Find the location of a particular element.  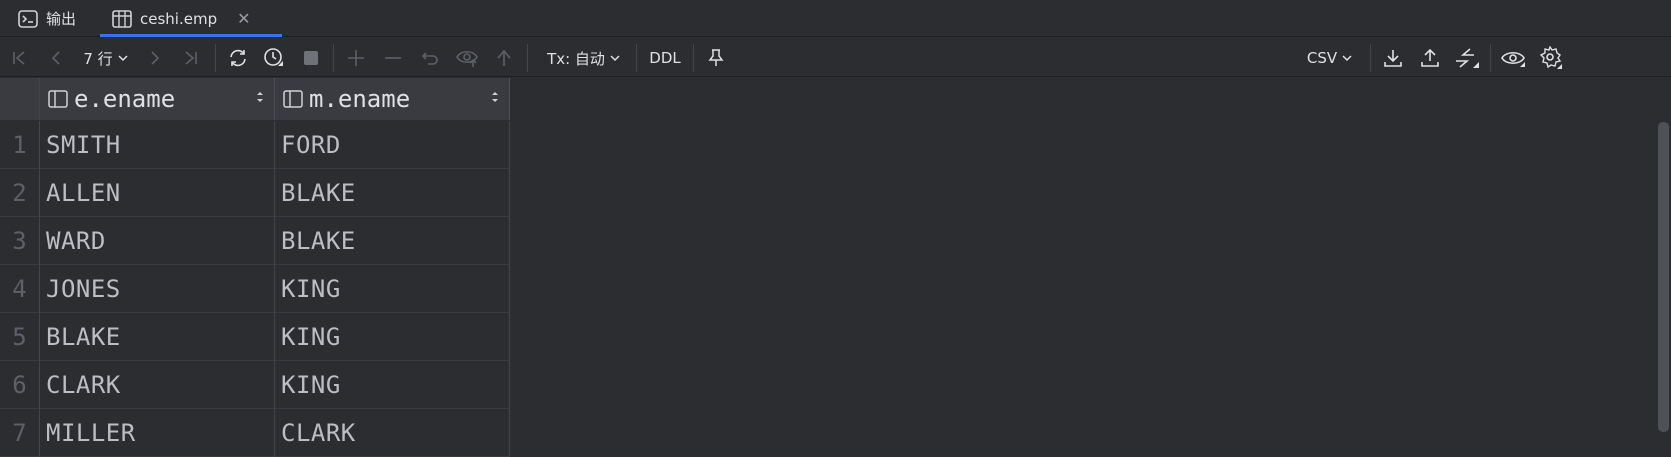

pin-icon is located at coordinates (716, 58).